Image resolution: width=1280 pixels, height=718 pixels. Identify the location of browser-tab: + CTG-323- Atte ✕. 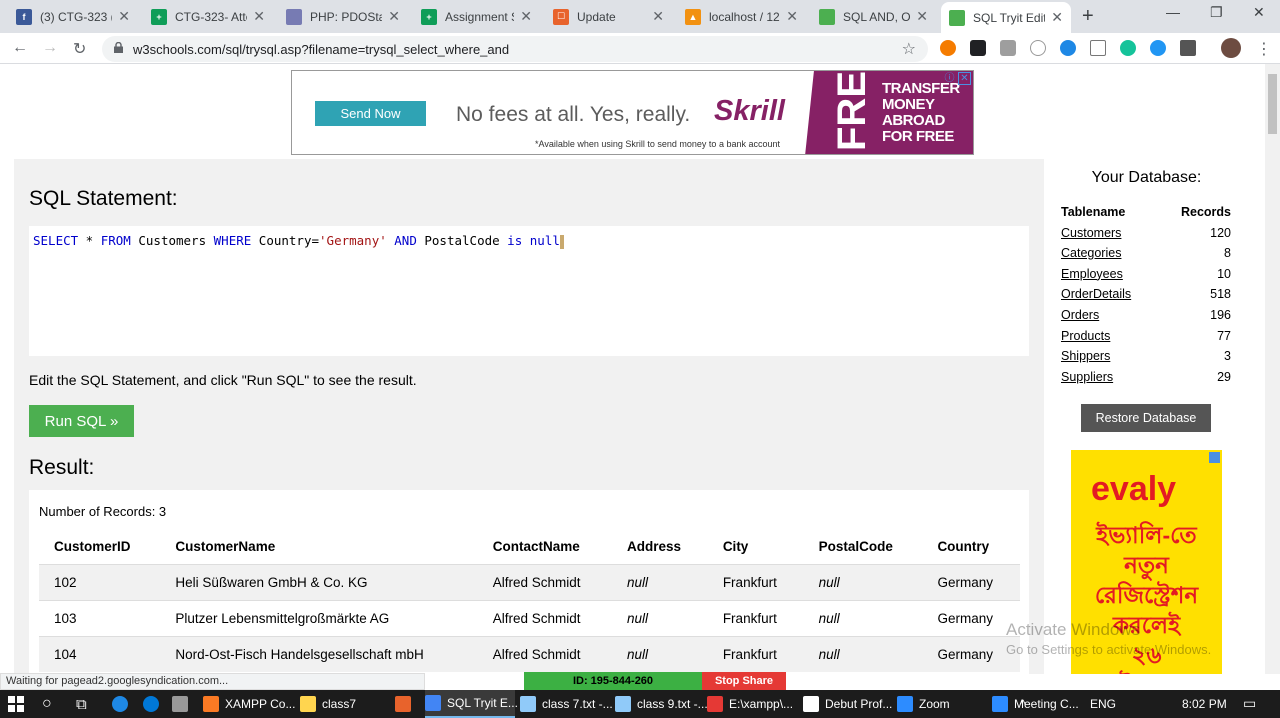
(208, 16).